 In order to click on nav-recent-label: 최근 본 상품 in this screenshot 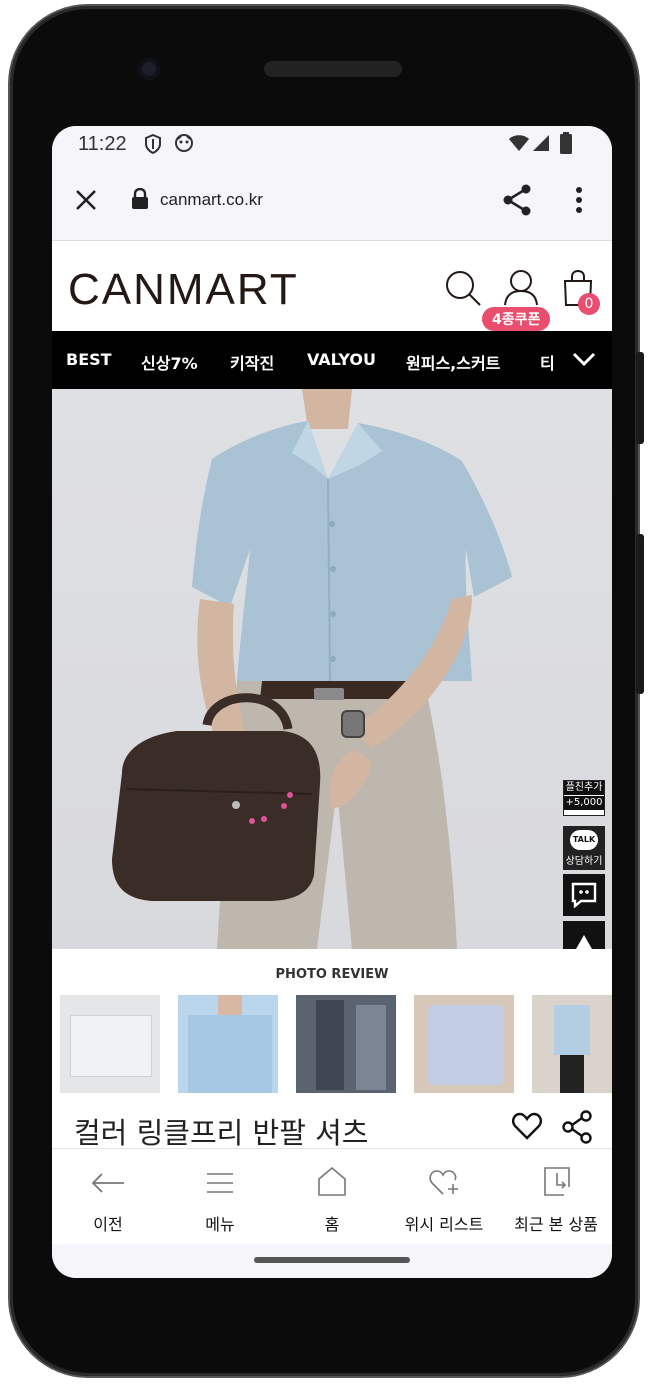, I will do `click(556, 1224)`.